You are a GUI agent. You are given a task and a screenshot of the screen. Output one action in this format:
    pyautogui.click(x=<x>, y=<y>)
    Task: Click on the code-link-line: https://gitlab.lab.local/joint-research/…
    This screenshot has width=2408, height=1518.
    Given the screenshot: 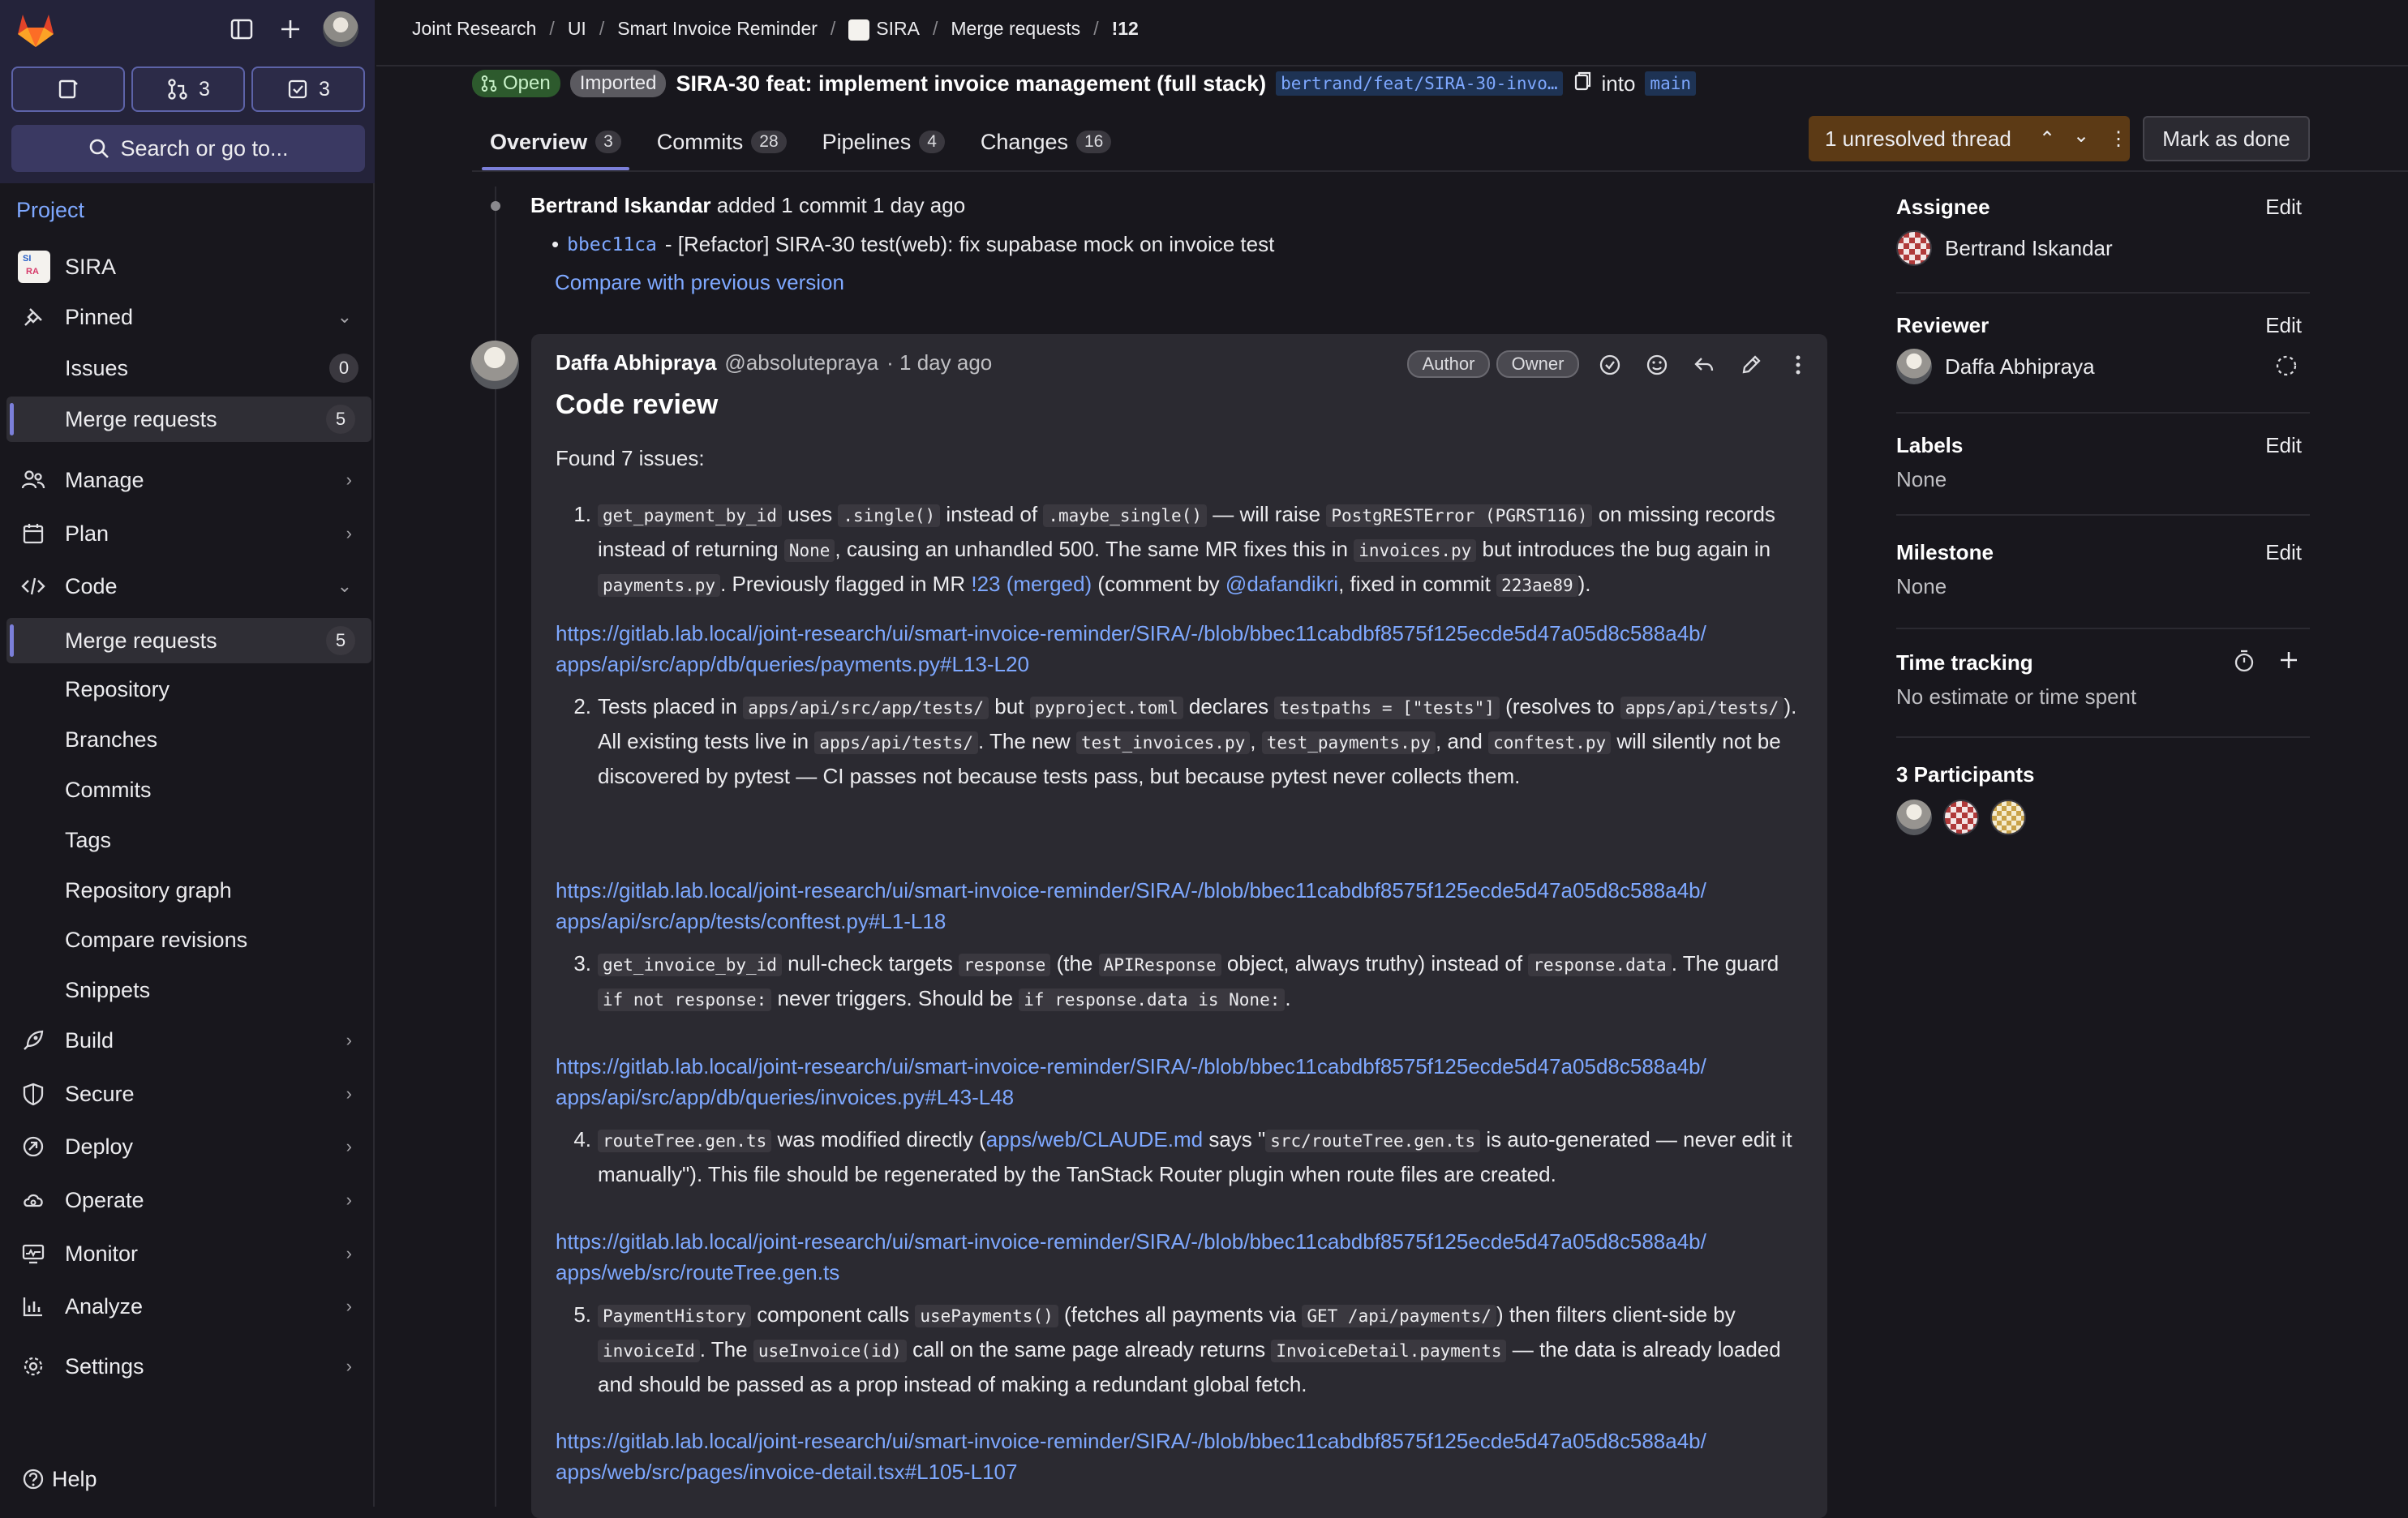 What is the action you would take?
    pyautogui.click(x=1131, y=633)
    